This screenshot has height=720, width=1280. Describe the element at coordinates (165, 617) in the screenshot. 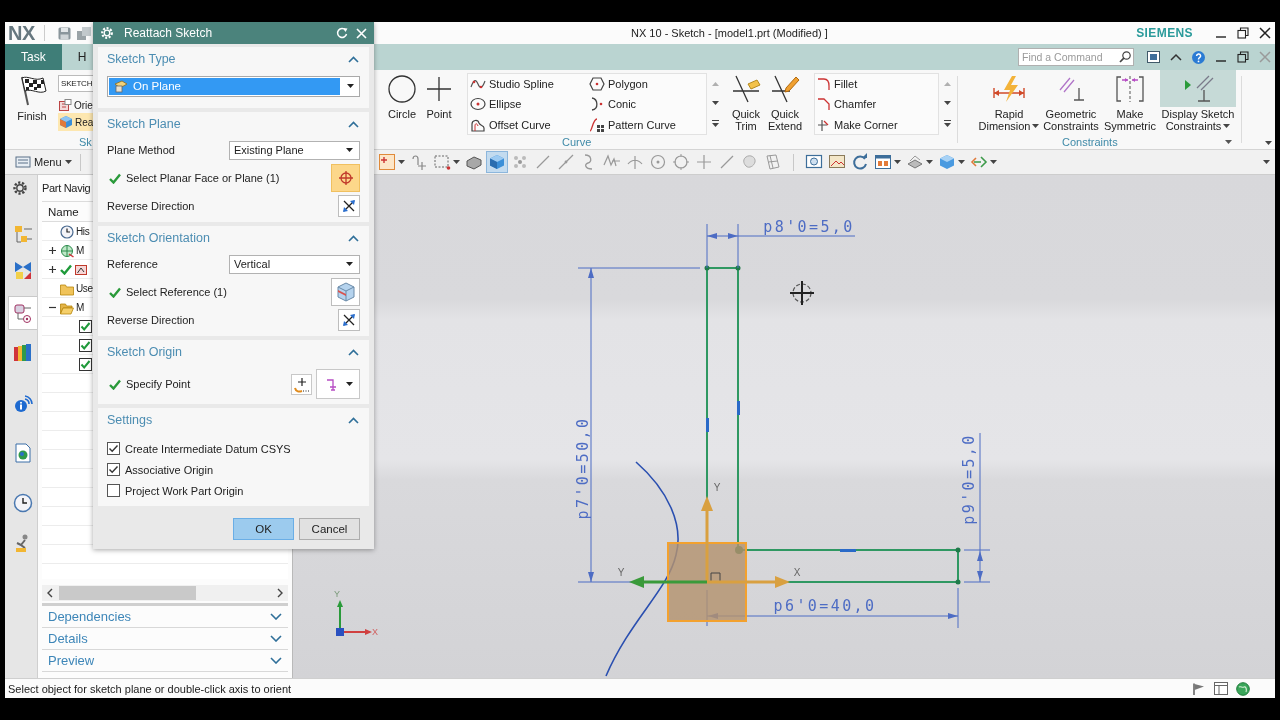

I see `panel-header: Dependencies` at that location.